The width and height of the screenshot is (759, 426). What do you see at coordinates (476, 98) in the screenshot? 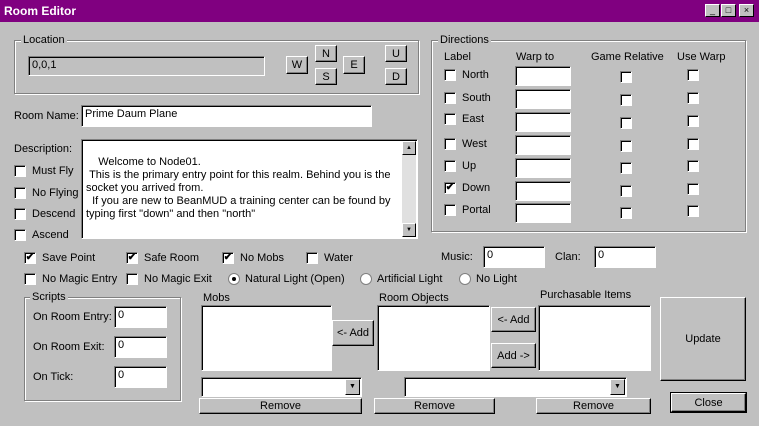
I see `south-label: South` at bounding box center [476, 98].